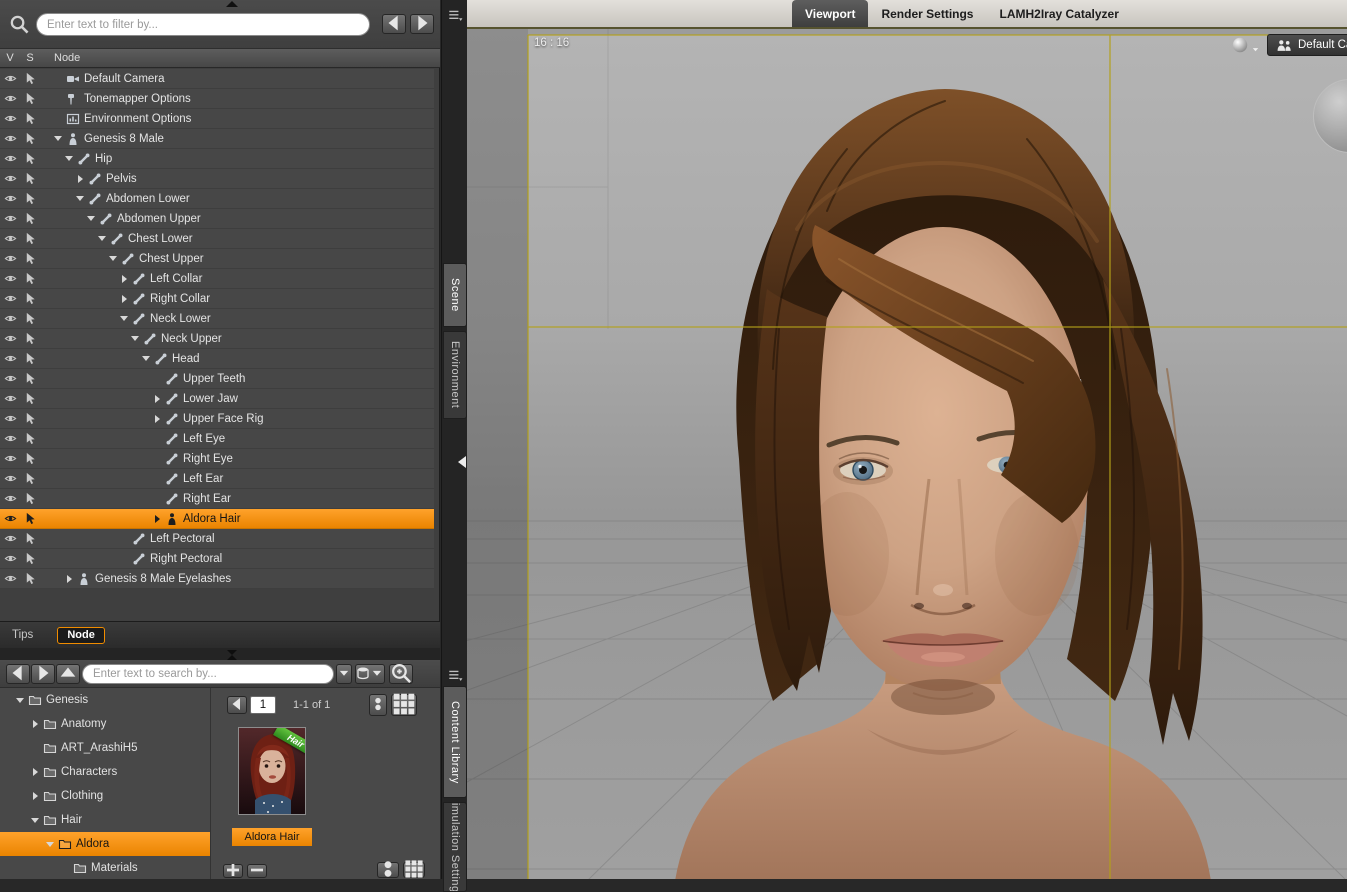 This screenshot has width=1347, height=892. Describe the element at coordinates (22, 635) in the screenshot. I see `tips-label: Tips` at that location.